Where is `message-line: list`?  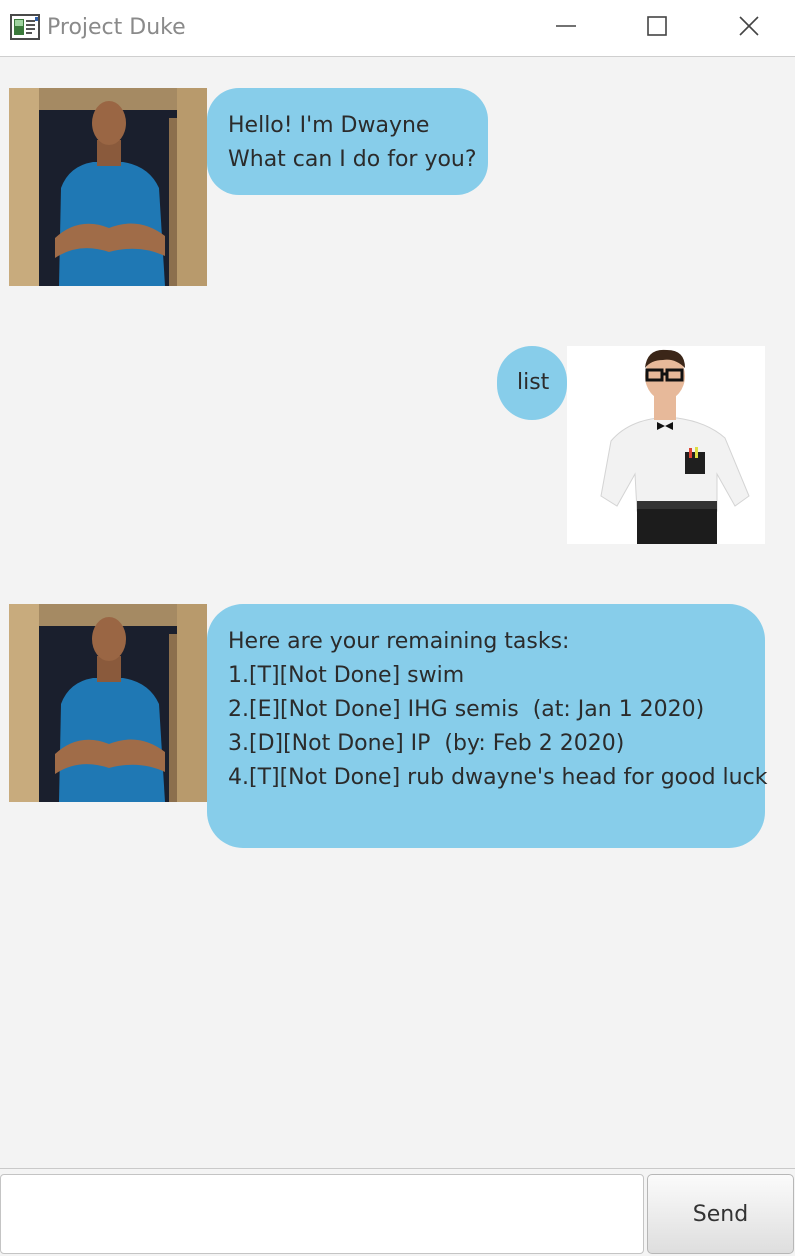 message-line: list is located at coordinates (533, 382).